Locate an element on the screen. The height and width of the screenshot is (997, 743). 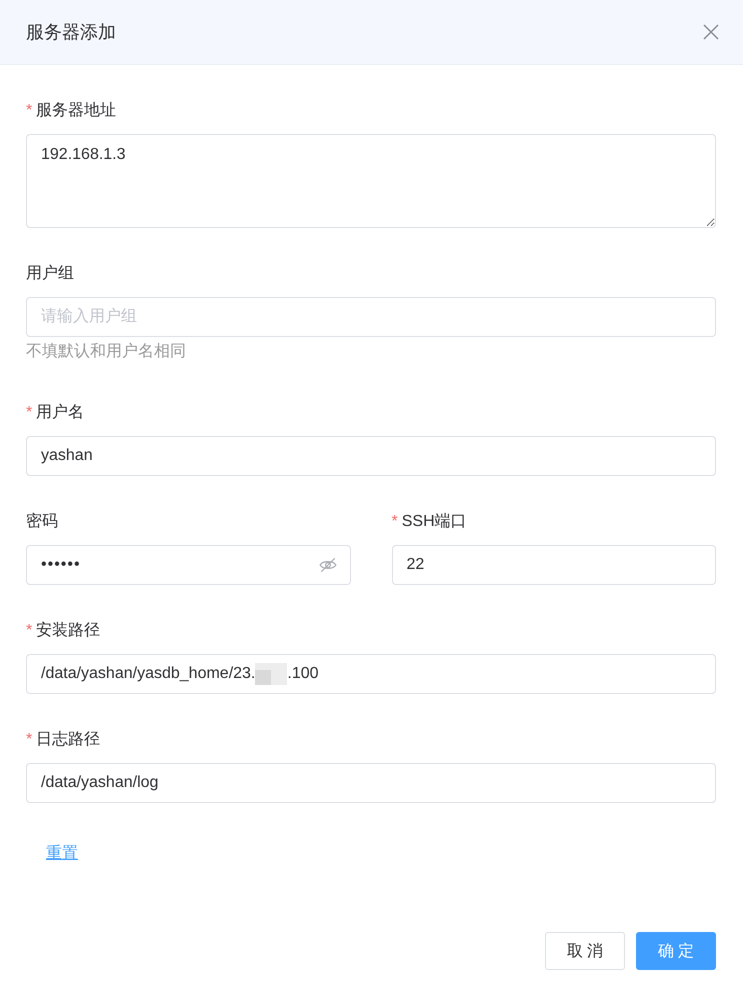
input-field: 请输入用户组 is located at coordinates (371, 317).